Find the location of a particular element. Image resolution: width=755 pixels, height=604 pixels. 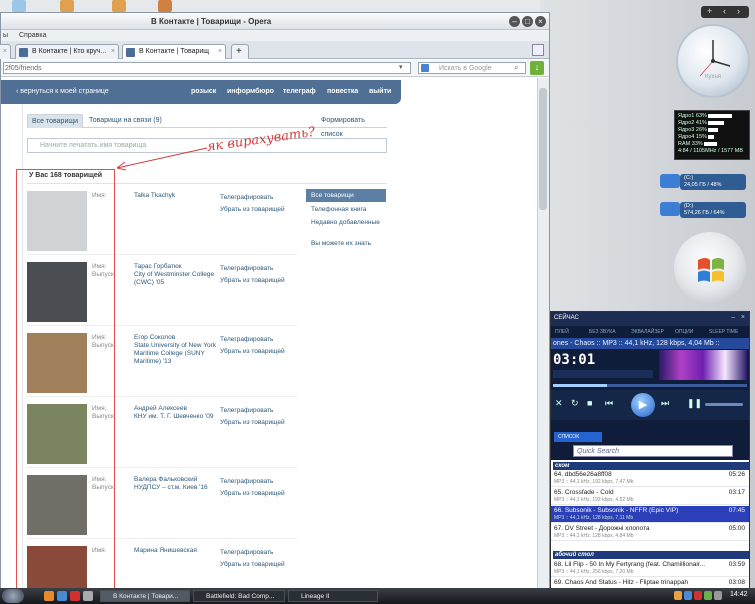

volume-slider is located at coordinates (724, 404).